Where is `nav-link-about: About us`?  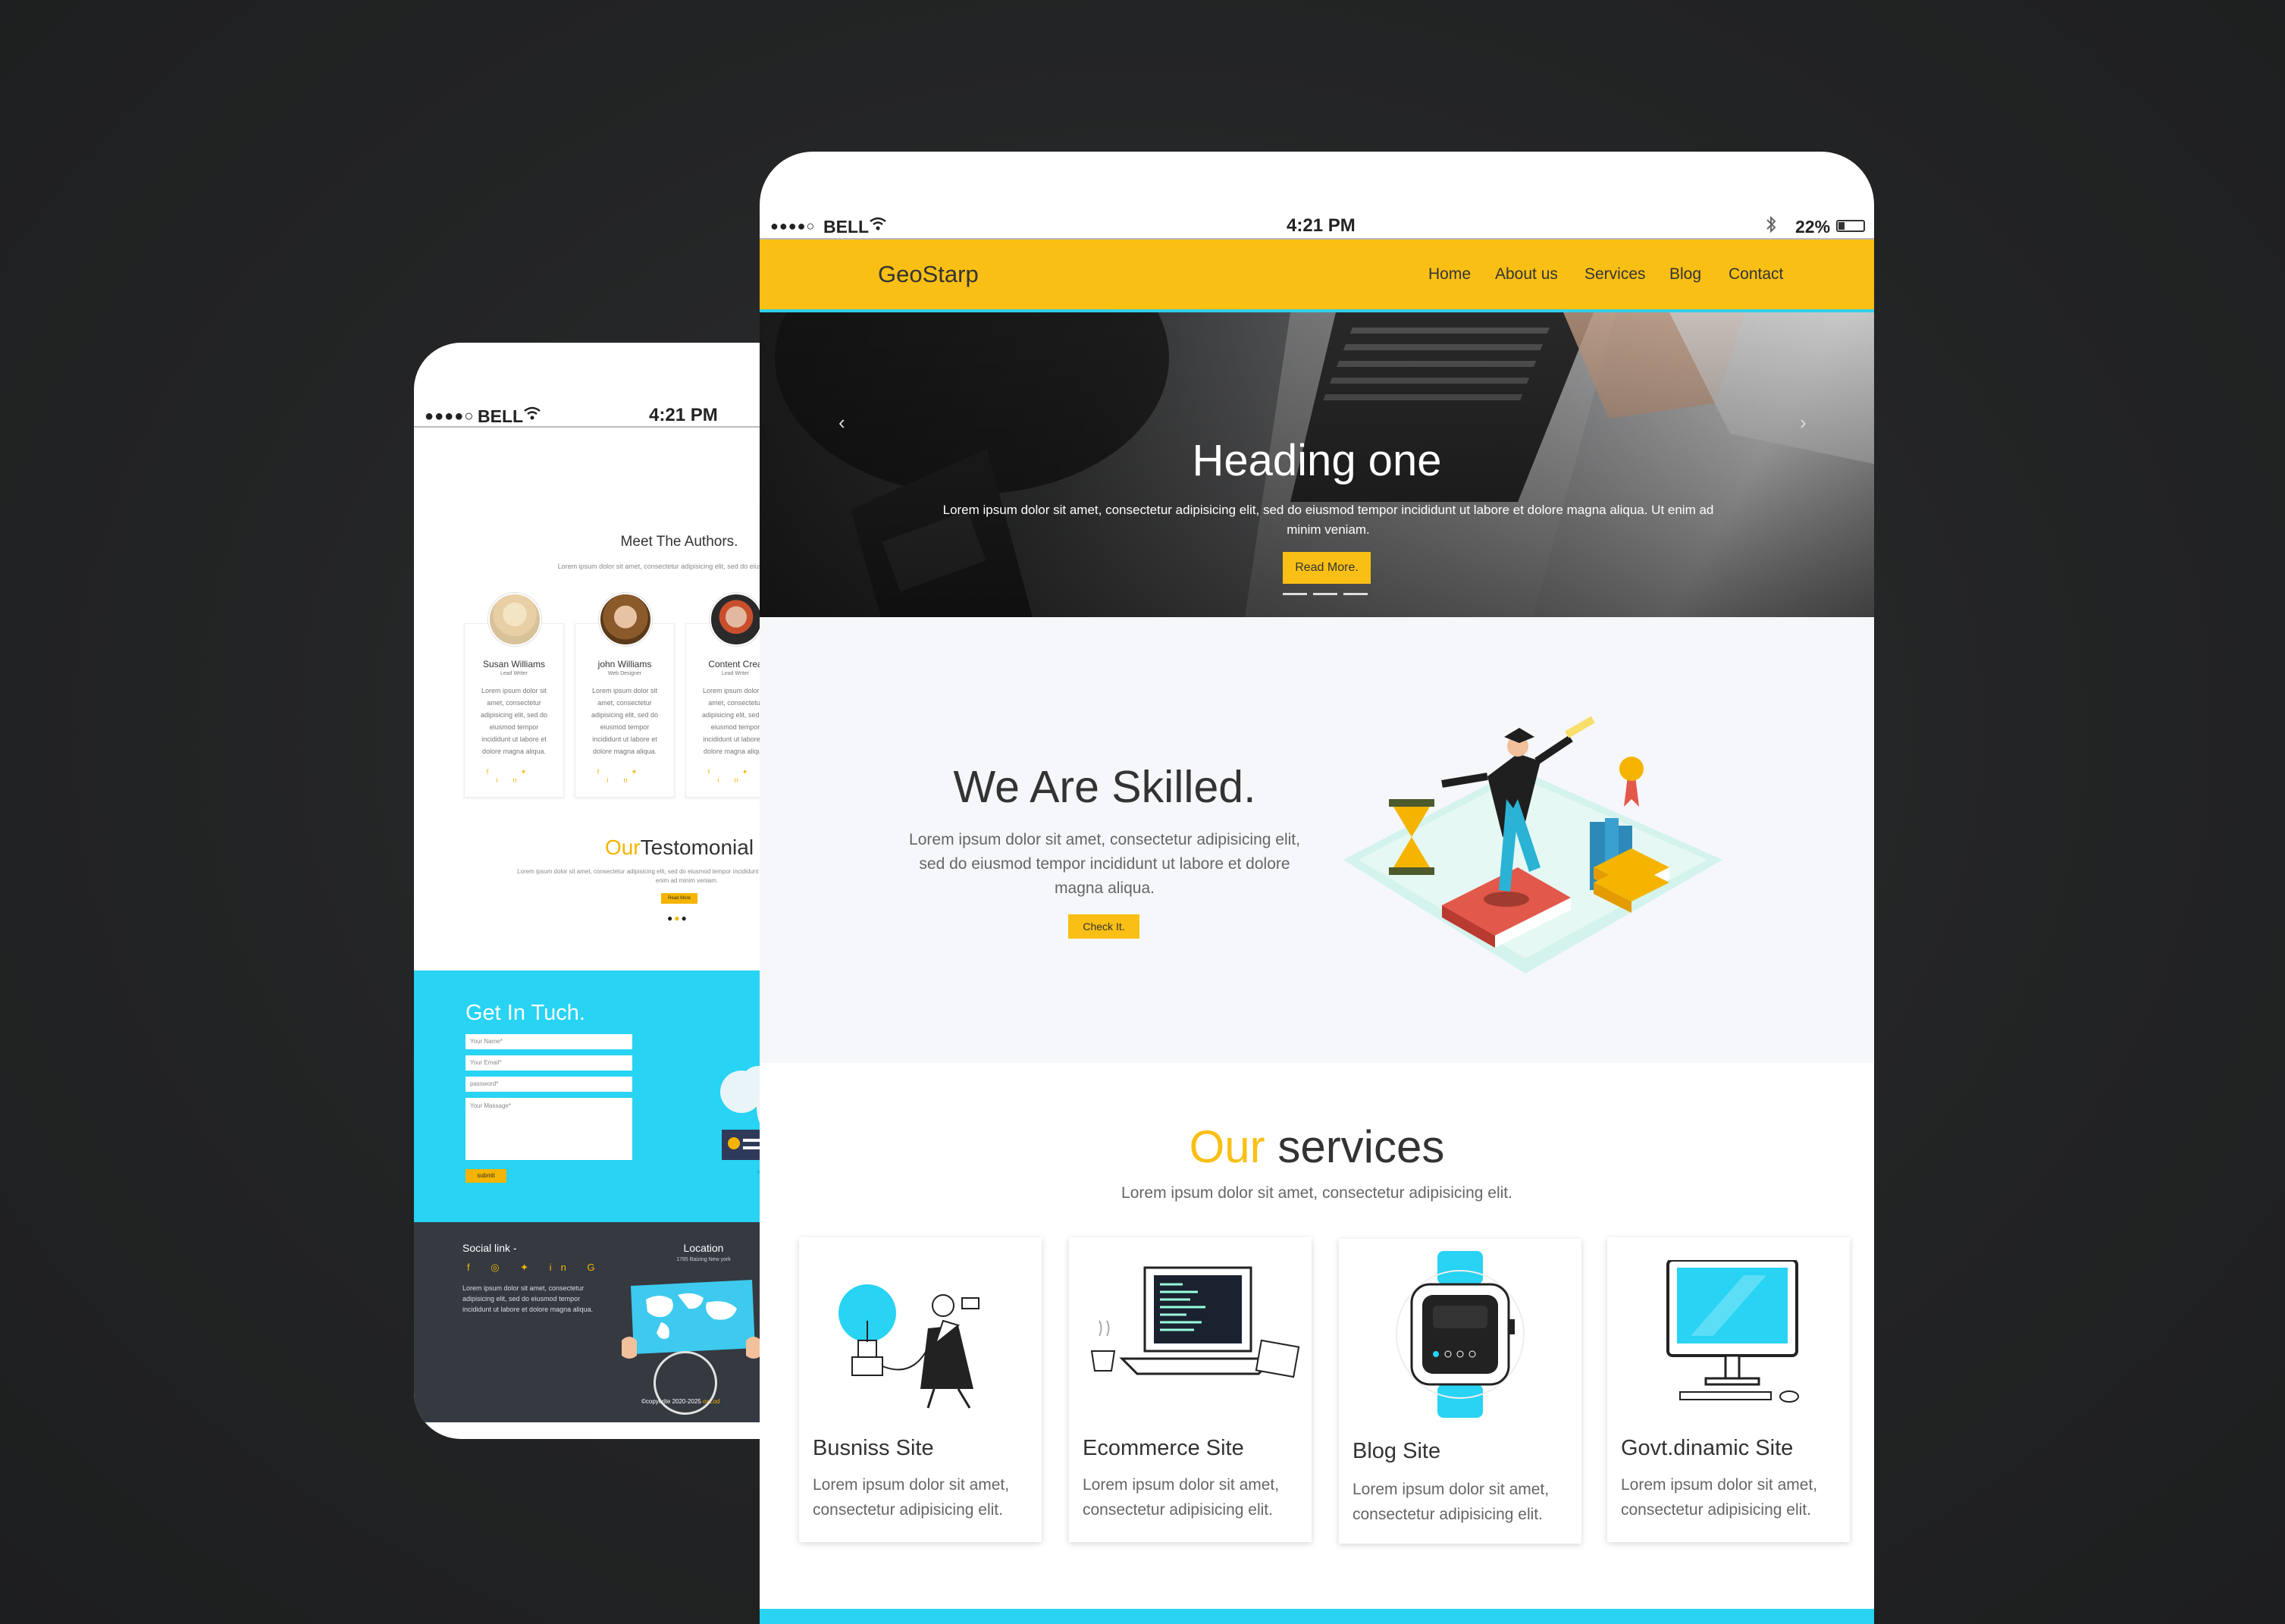
nav-link-about: About us is located at coordinates (1526, 274).